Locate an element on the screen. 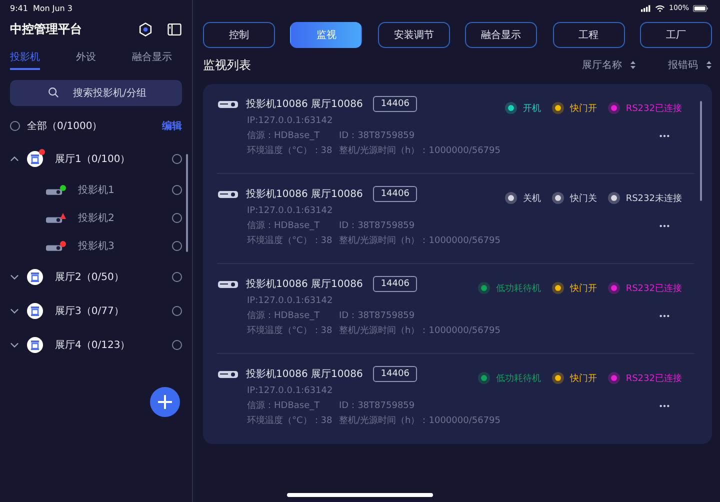 The height and width of the screenshot is (502, 720). status-label: 开机 is located at coordinates (531, 108).